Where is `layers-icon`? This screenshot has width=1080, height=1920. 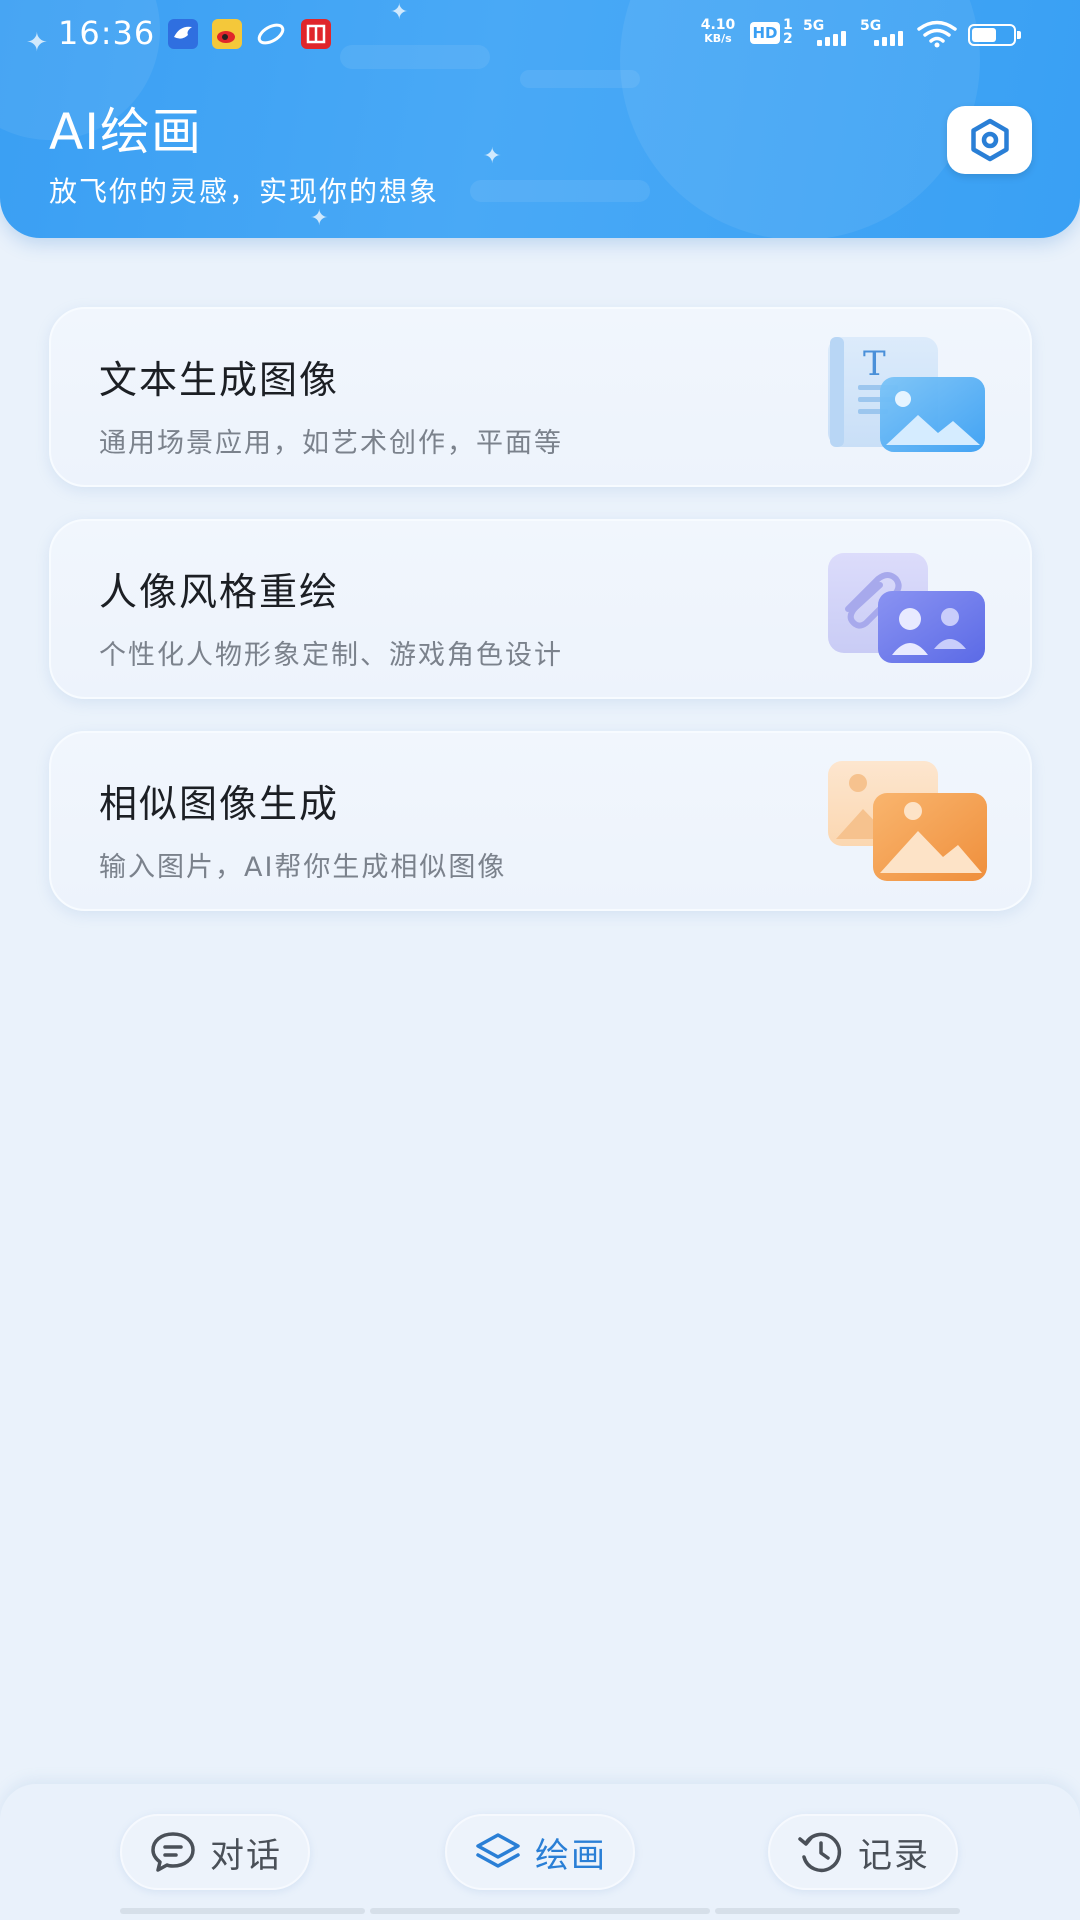 layers-icon is located at coordinates (498, 1850).